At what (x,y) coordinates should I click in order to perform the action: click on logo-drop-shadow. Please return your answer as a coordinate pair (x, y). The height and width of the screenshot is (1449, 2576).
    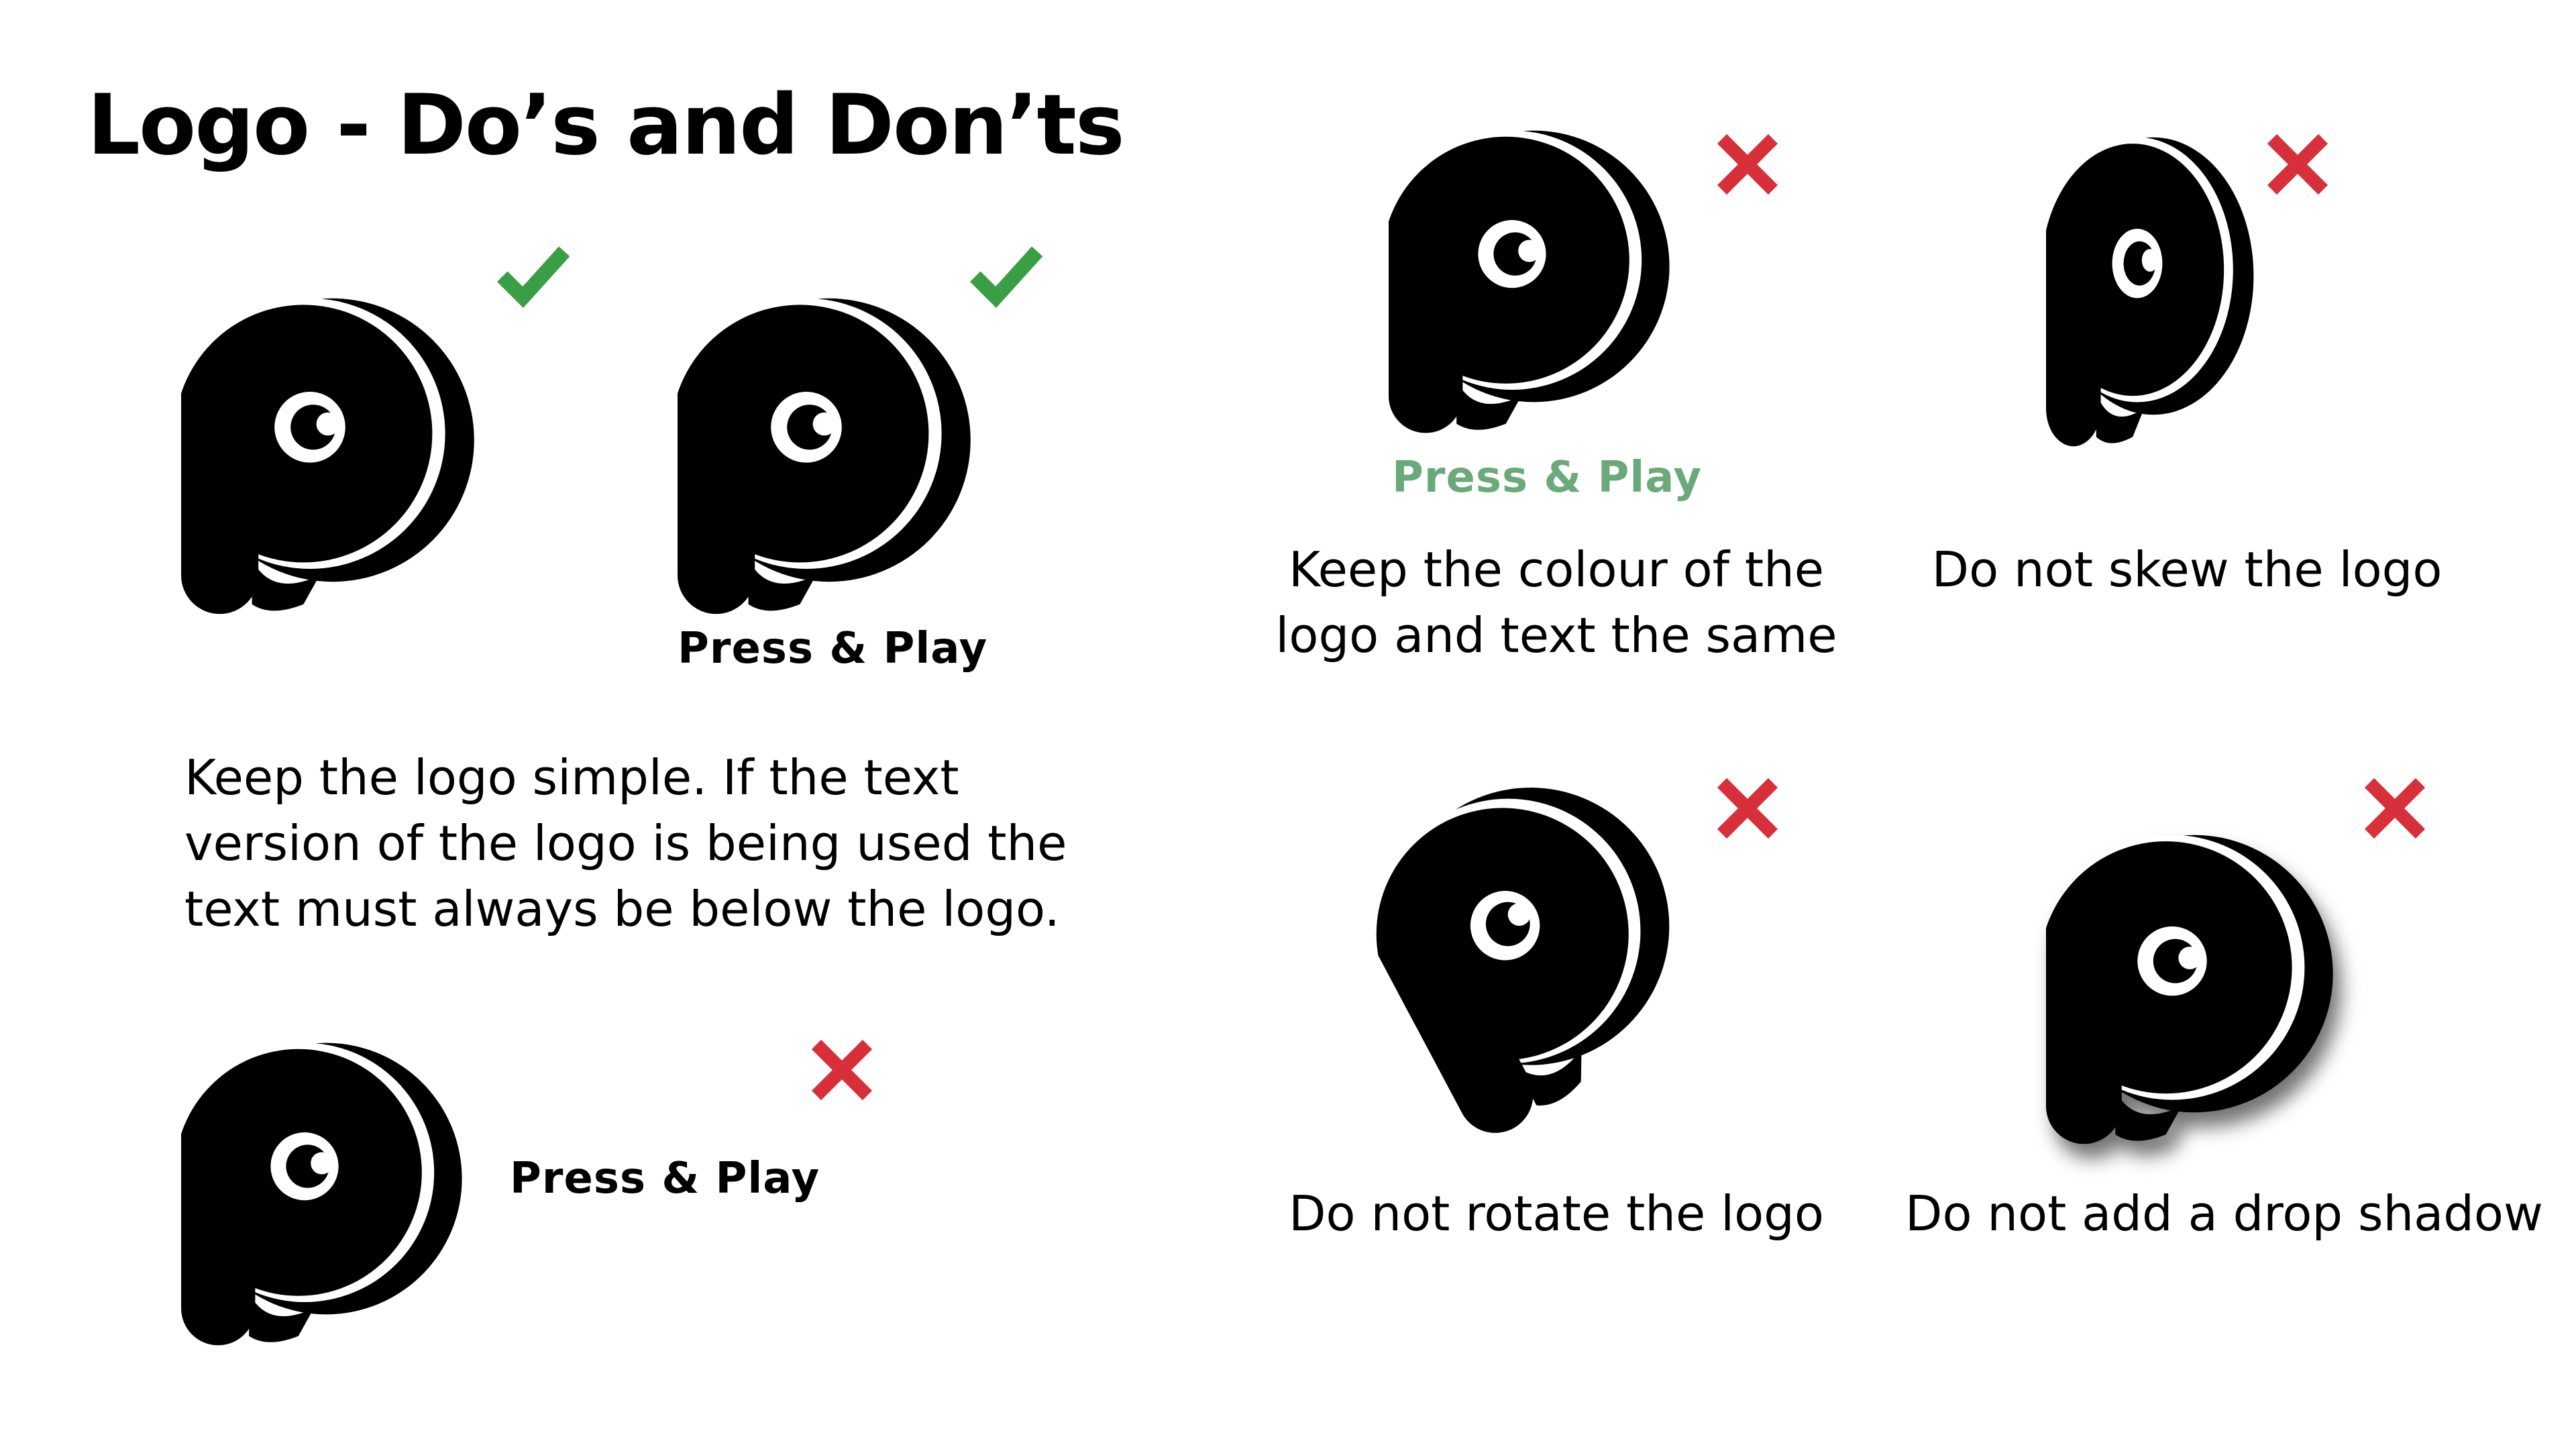
    Looking at the image, I should click on (2203, 989).